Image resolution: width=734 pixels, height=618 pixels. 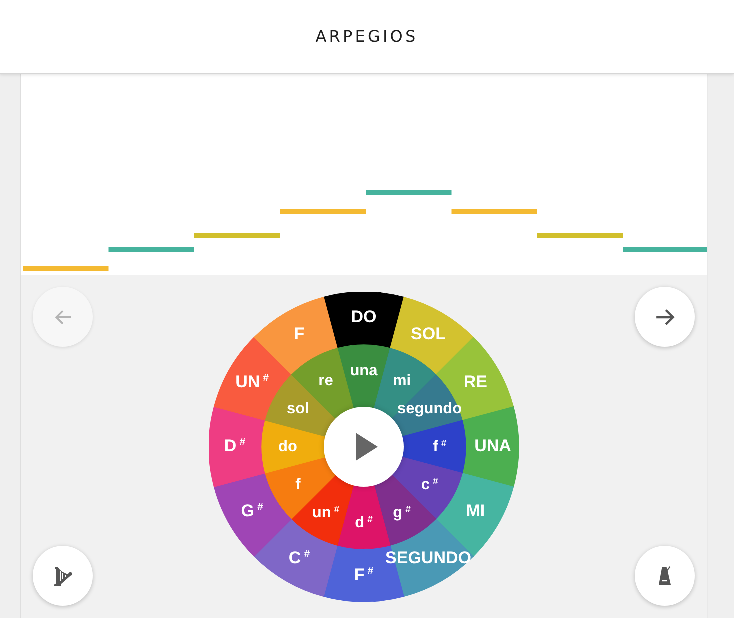 What do you see at coordinates (288, 447) in the screenshot?
I see `minor-key-label: do` at bounding box center [288, 447].